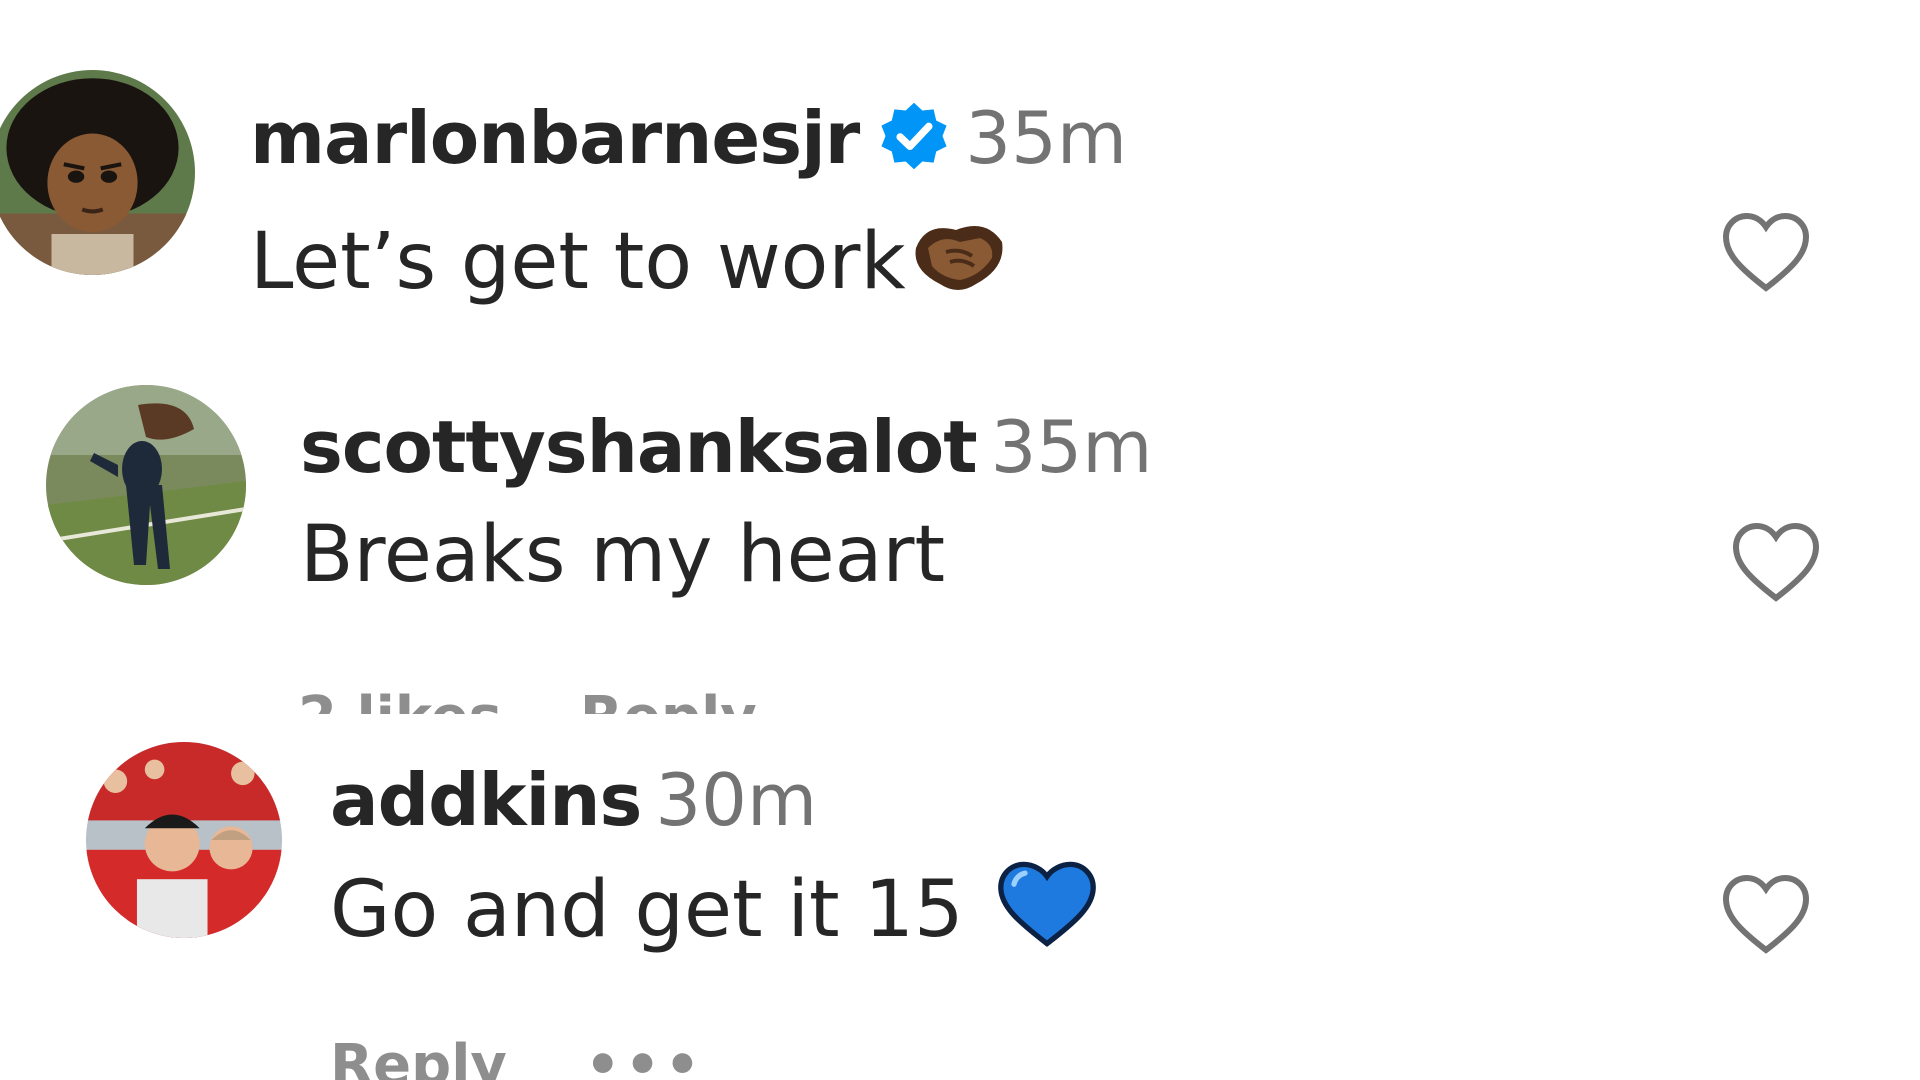 Image resolution: width=1920 pixels, height=1080 pixels. I want to click on comment-body: Breaks my heart, so click(623, 555).